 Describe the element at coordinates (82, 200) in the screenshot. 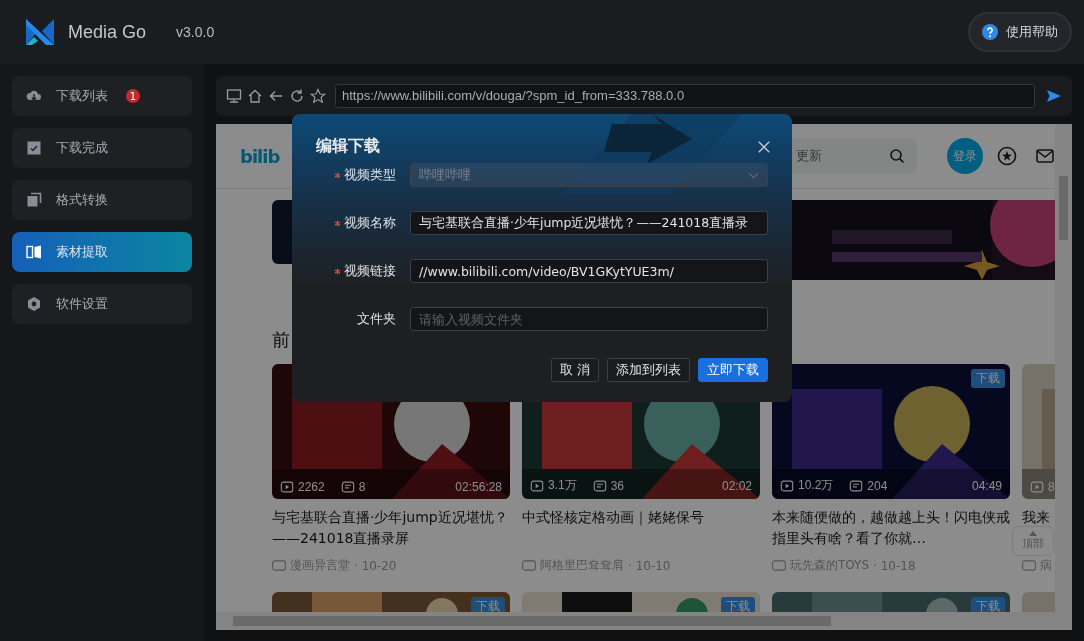

I see `sidebar-item-label: 格式转换` at that location.